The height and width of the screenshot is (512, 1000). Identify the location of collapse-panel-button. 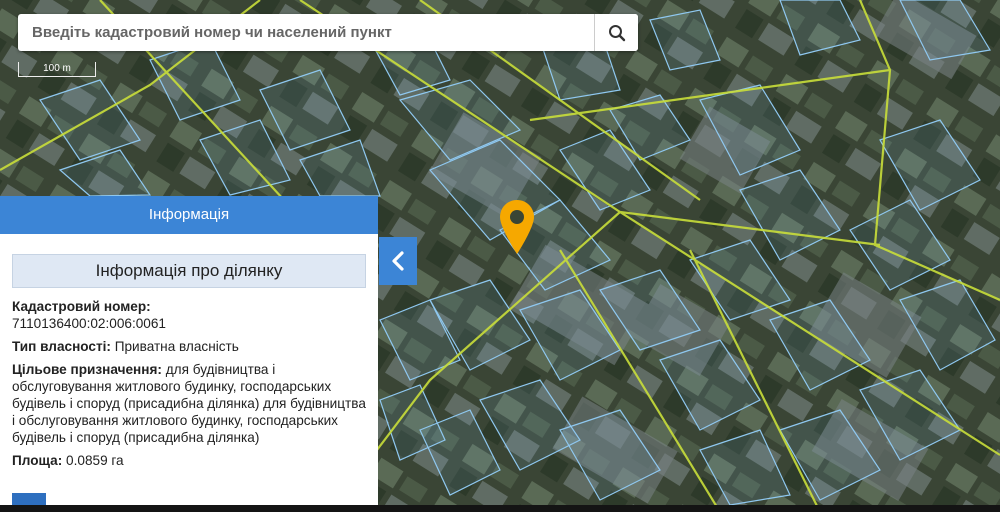
(398, 261).